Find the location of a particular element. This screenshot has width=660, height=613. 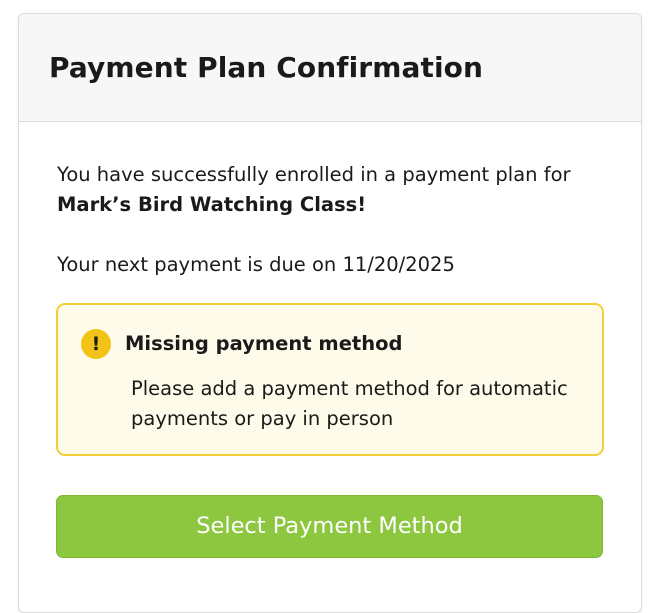

class-name: Mark’s Bird Watching Class! is located at coordinates (212, 204).